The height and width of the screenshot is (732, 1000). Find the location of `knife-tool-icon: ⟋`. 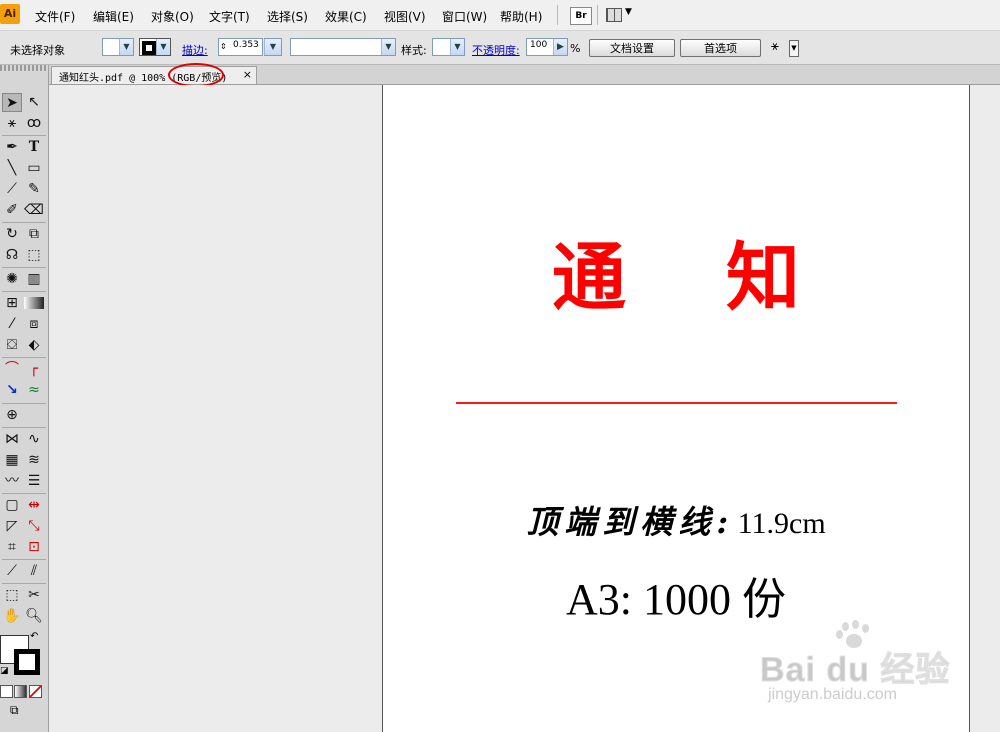

knife-tool-icon: ⟋ is located at coordinates (12, 571).